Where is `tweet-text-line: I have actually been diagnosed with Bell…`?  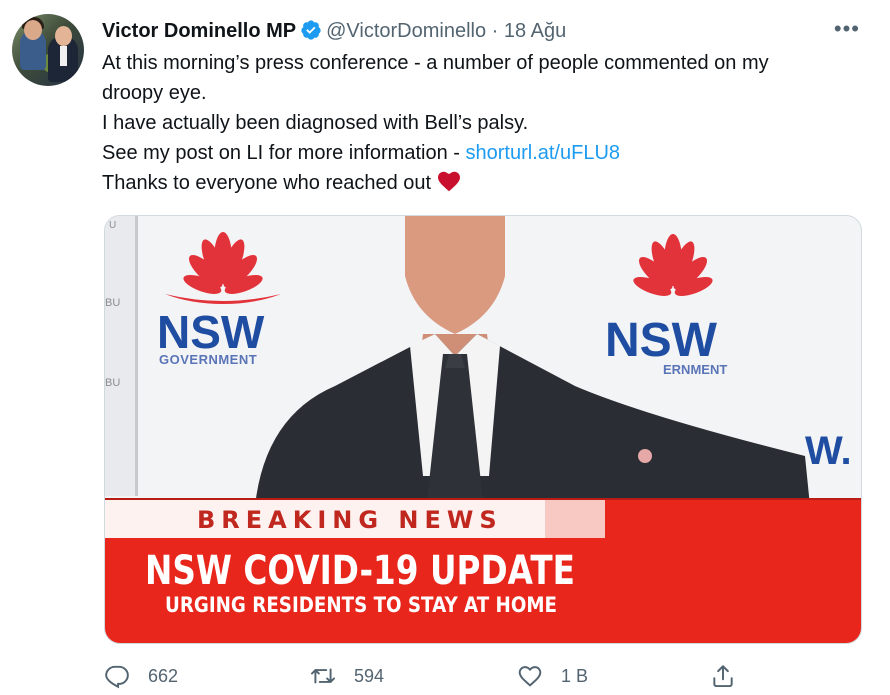 tweet-text-line: I have actually been diagnosed with Bell… is located at coordinates (315, 123).